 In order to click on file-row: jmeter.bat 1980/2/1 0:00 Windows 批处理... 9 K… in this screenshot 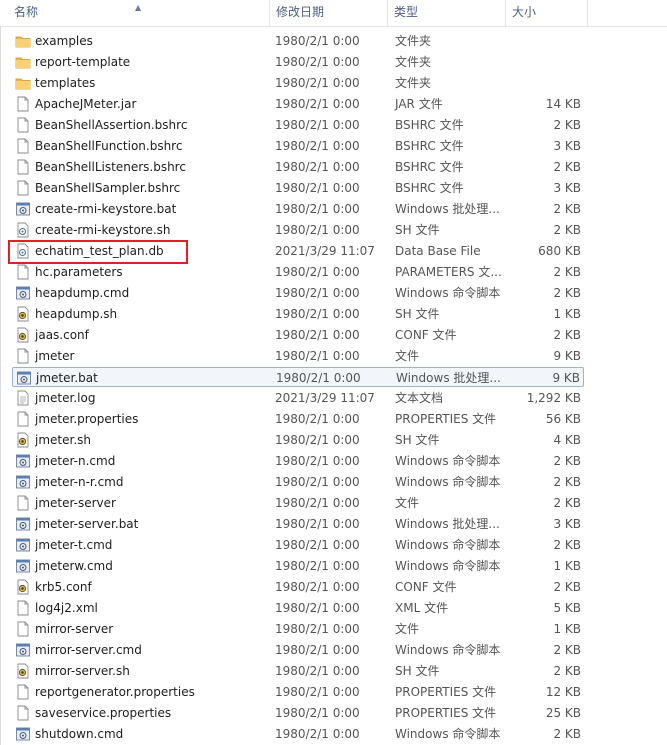, I will do `click(298, 377)`.